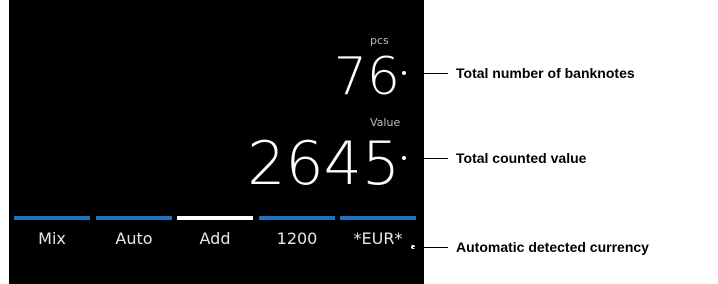 Image resolution: width=718 pixels, height=284 pixels. I want to click on callout-currency: Automatic detected currency, so click(552, 247).